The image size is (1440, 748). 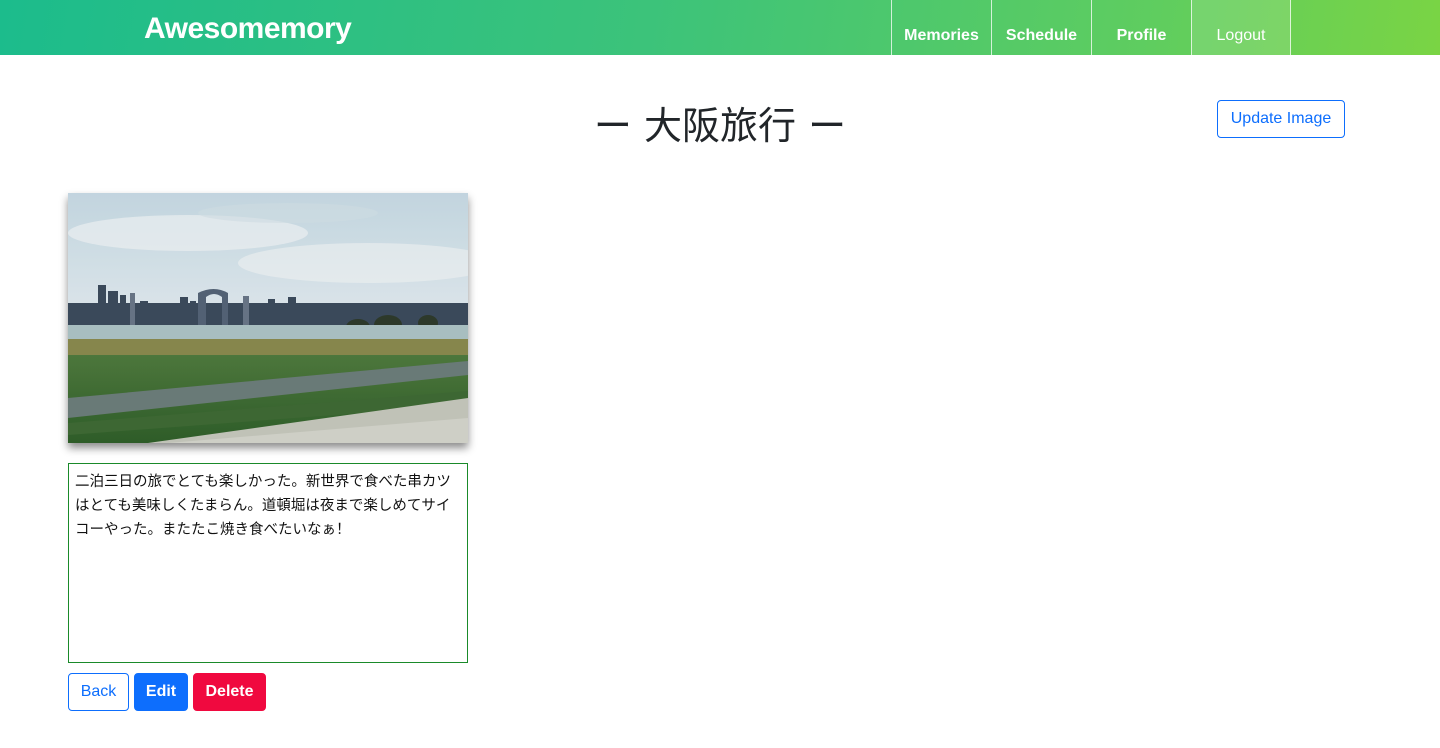 What do you see at coordinates (161, 692) in the screenshot?
I see `edit-button: Edit` at bounding box center [161, 692].